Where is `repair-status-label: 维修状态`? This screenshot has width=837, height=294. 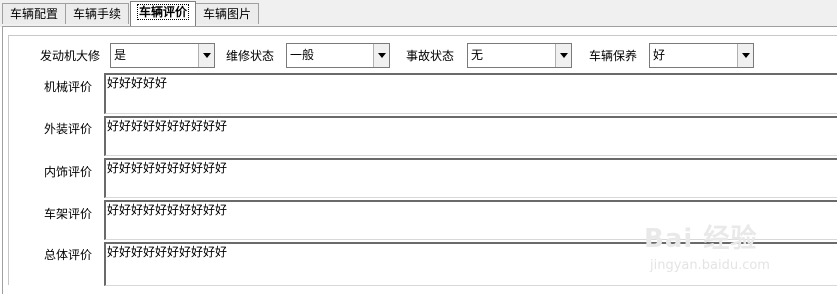
repair-status-label: 维修状态 is located at coordinates (250, 56).